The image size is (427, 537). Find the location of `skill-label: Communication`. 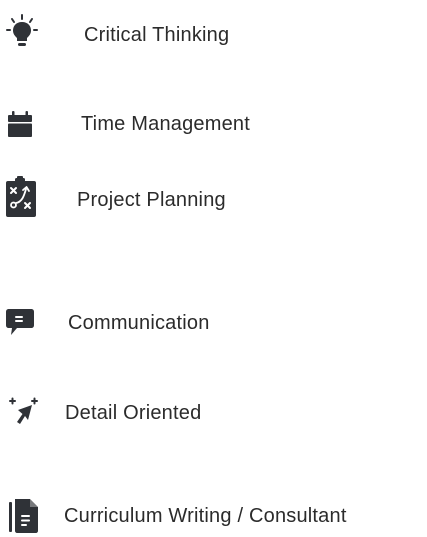

skill-label: Communication is located at coordinates (139, 322).